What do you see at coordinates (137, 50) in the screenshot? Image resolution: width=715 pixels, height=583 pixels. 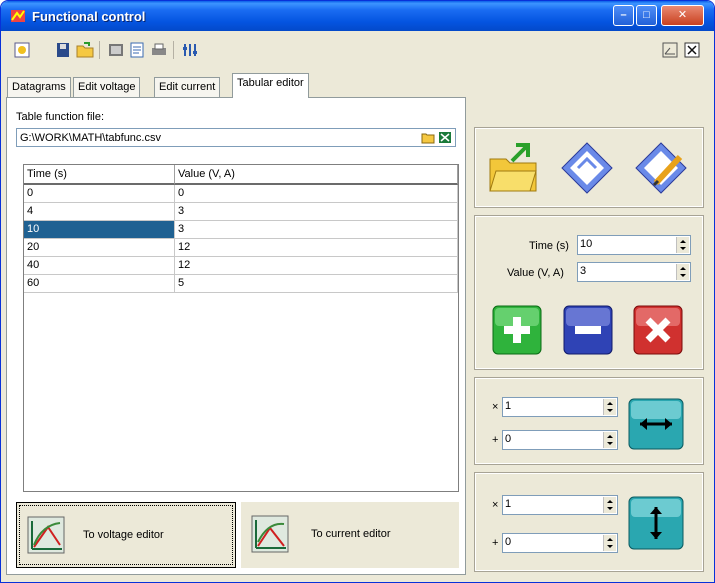 I see `page-icon` at bounding box center [137, 50].